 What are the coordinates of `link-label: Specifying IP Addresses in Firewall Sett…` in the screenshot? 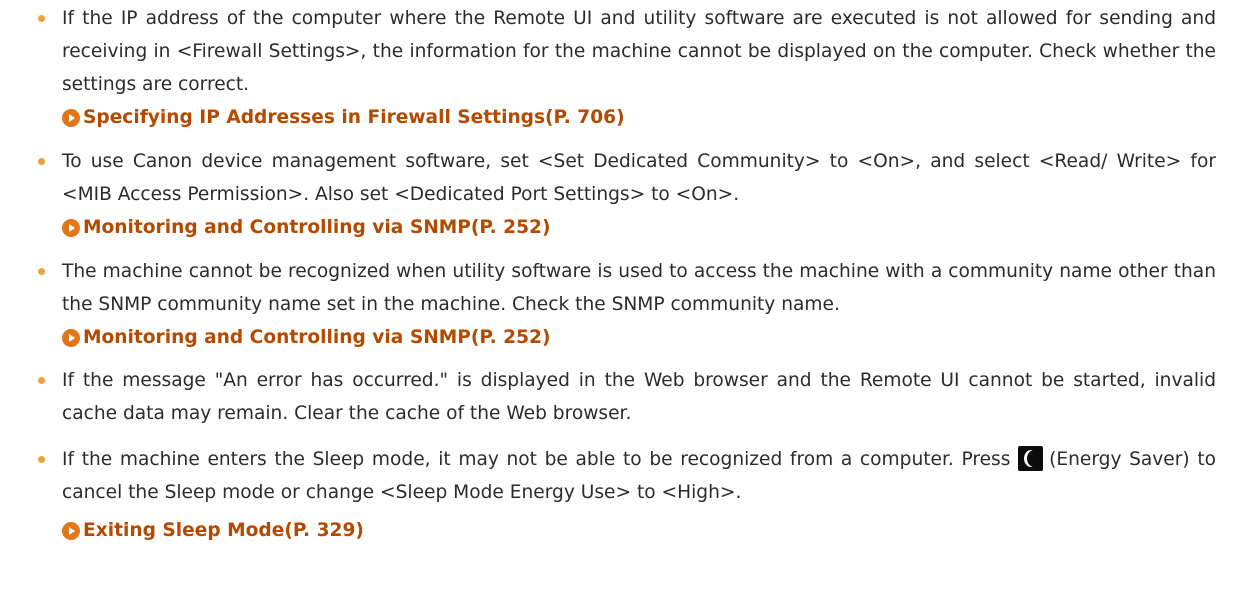 It's located at (354, 117).